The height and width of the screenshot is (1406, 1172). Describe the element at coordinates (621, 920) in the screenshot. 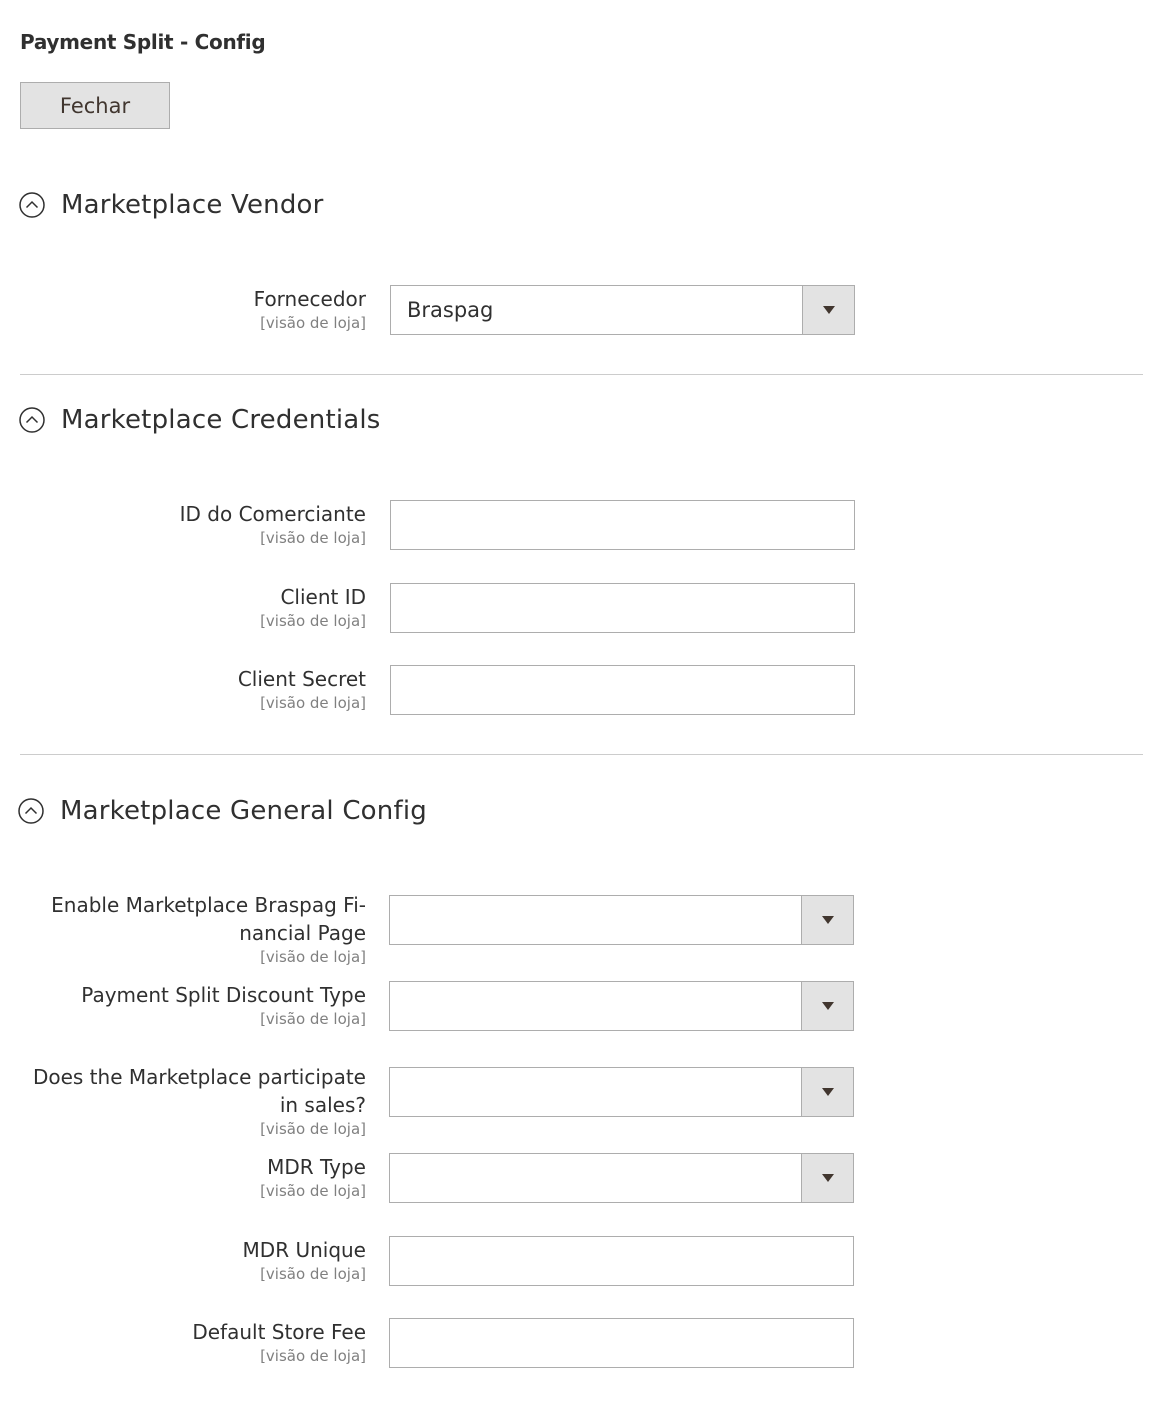

I see `financial-page-select` at that location.